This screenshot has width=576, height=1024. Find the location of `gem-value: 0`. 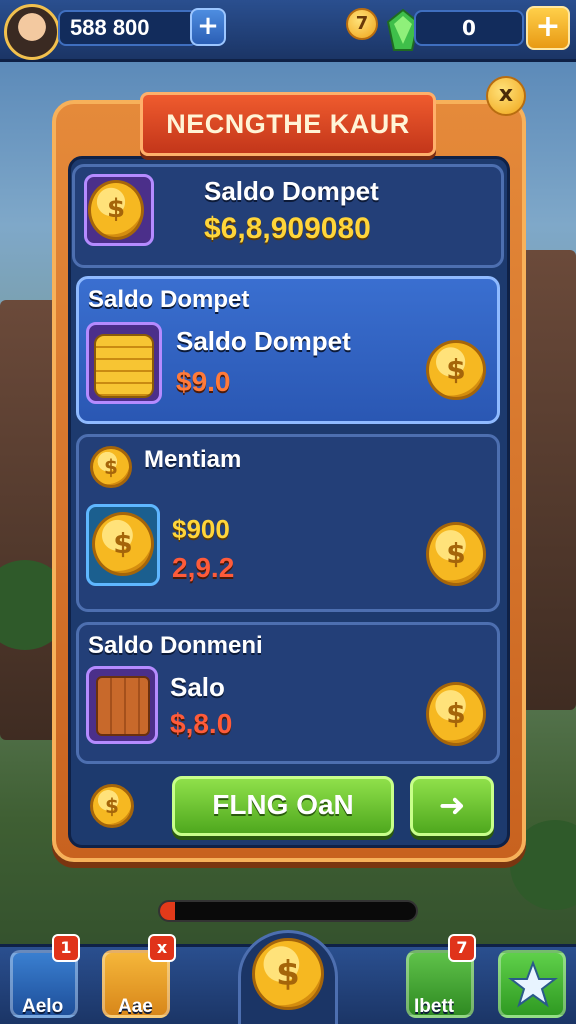

gem-value: 0 is located at coordinates (469, 28).